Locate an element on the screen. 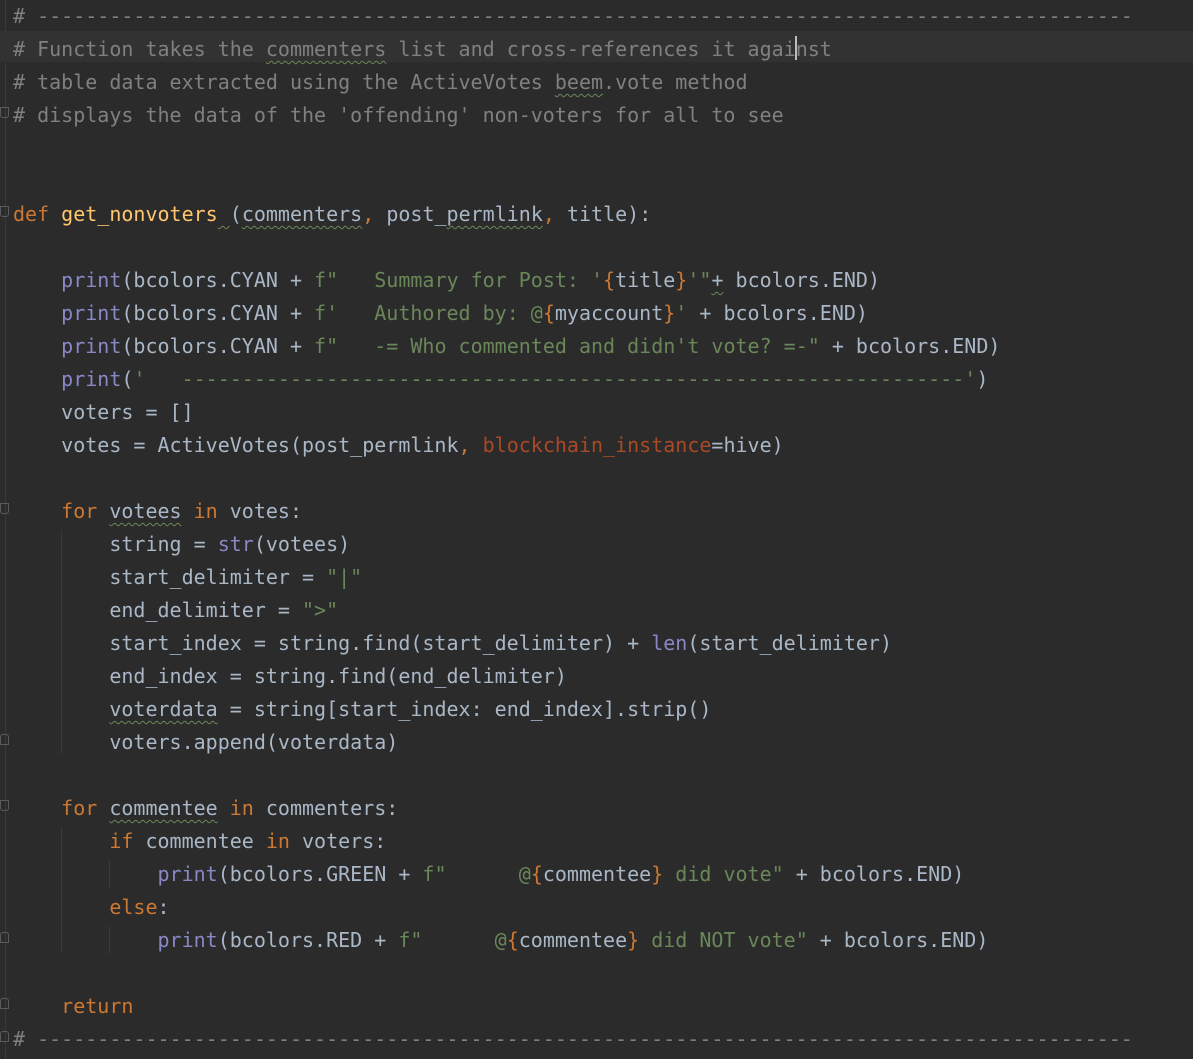 Image resolution: width=1193 pixels, height=1059 pixels. code-line: if commentee in voters: is located at coordinates (573, 841).